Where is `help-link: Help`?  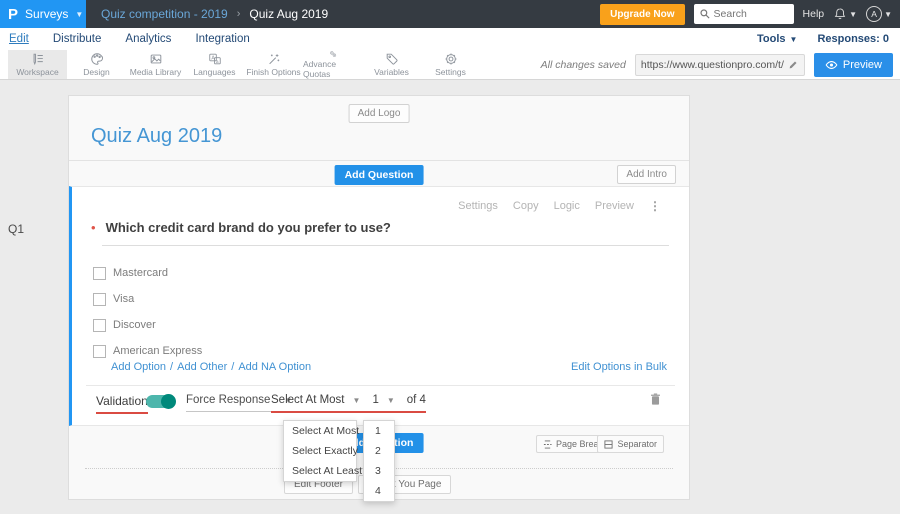 help-link: Help is located at coordinates (814, 14).